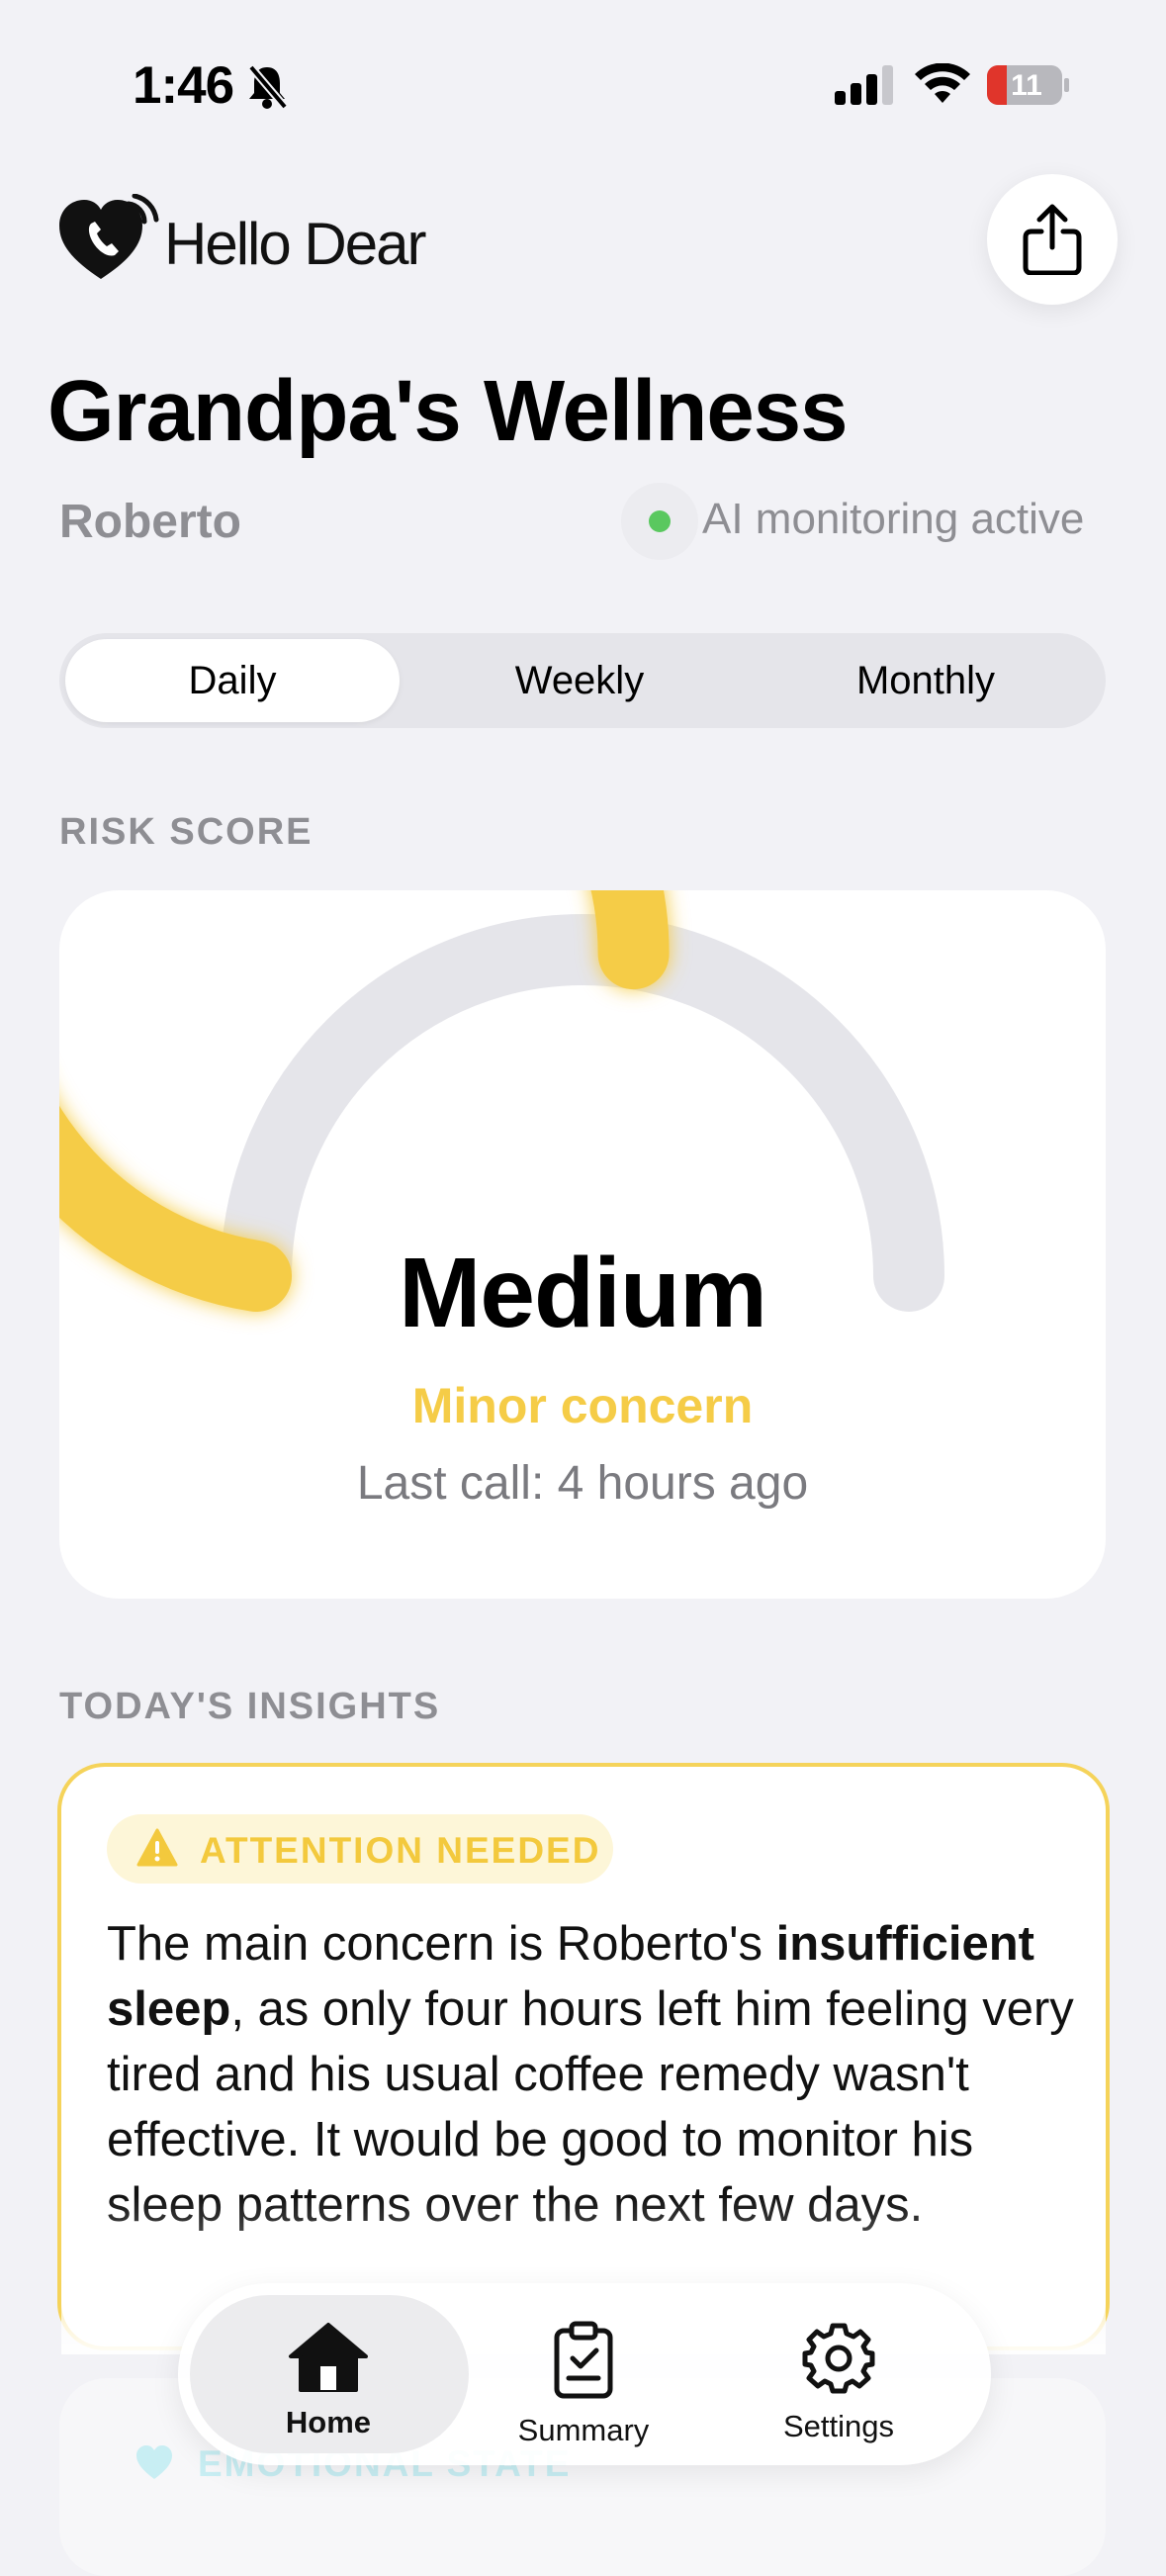  I want to click on share-button, so click(1052, 239).